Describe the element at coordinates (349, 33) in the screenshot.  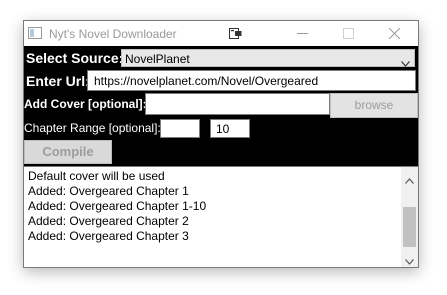
I see `maximize-button` at that location.